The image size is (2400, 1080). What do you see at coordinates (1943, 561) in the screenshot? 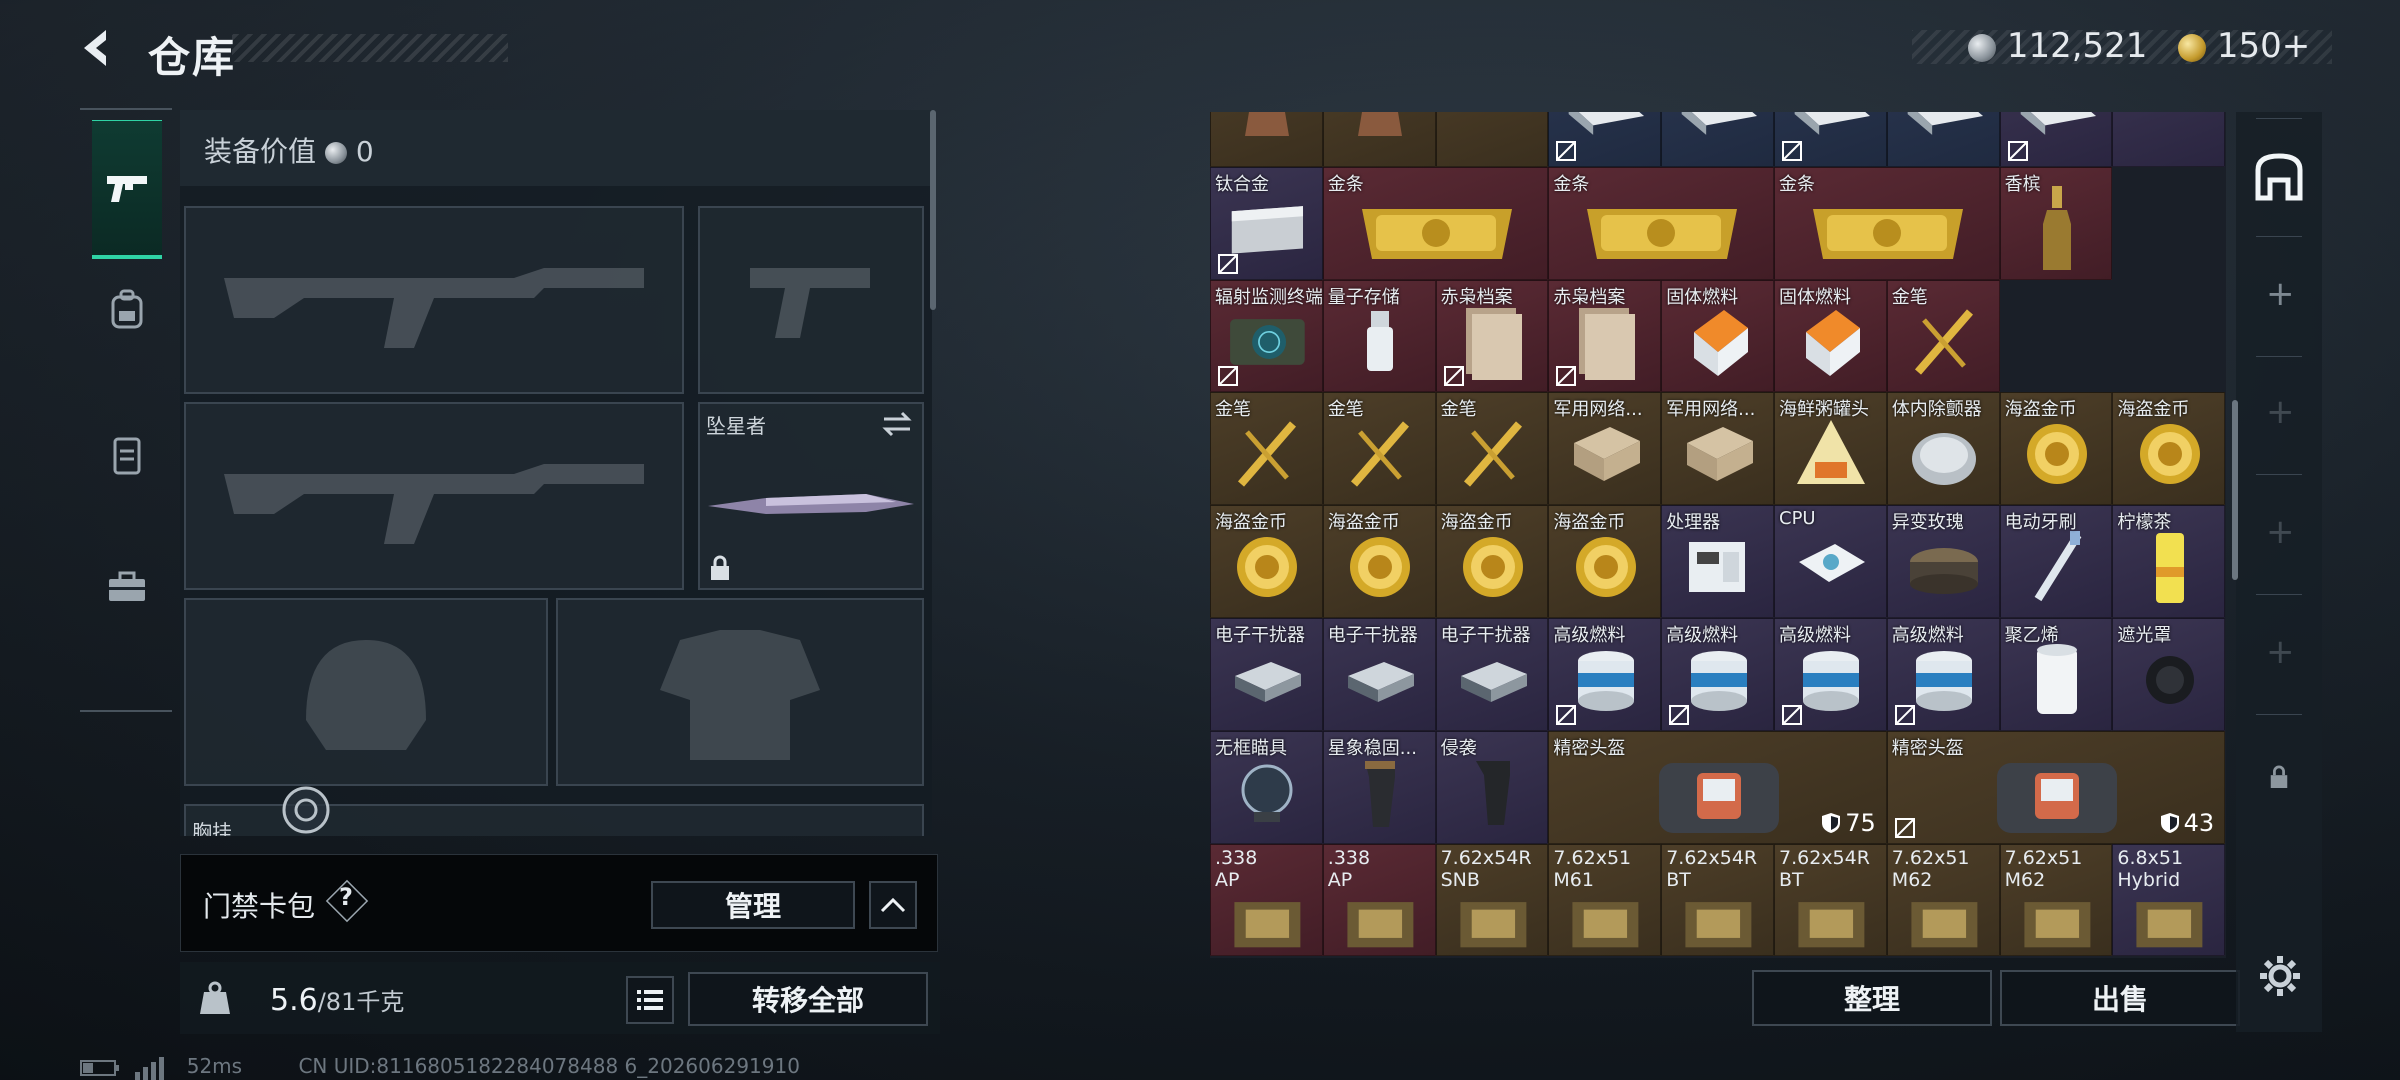
I see `grid-item: 异变玫瑰` at bounding box center [1943, 561].